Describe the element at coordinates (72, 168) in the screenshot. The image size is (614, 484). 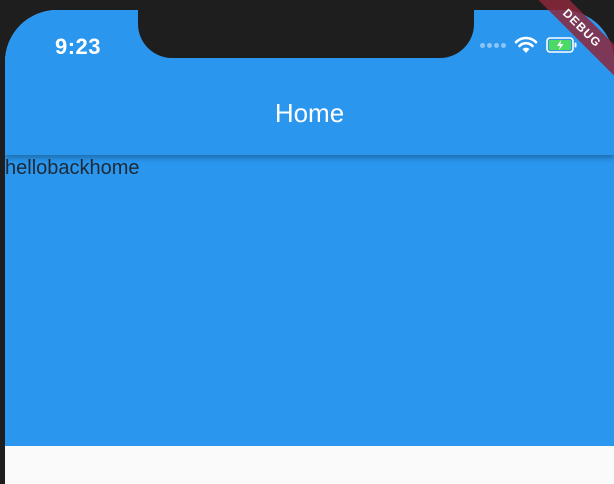
I see `body-text: hellobackhome` at that location.